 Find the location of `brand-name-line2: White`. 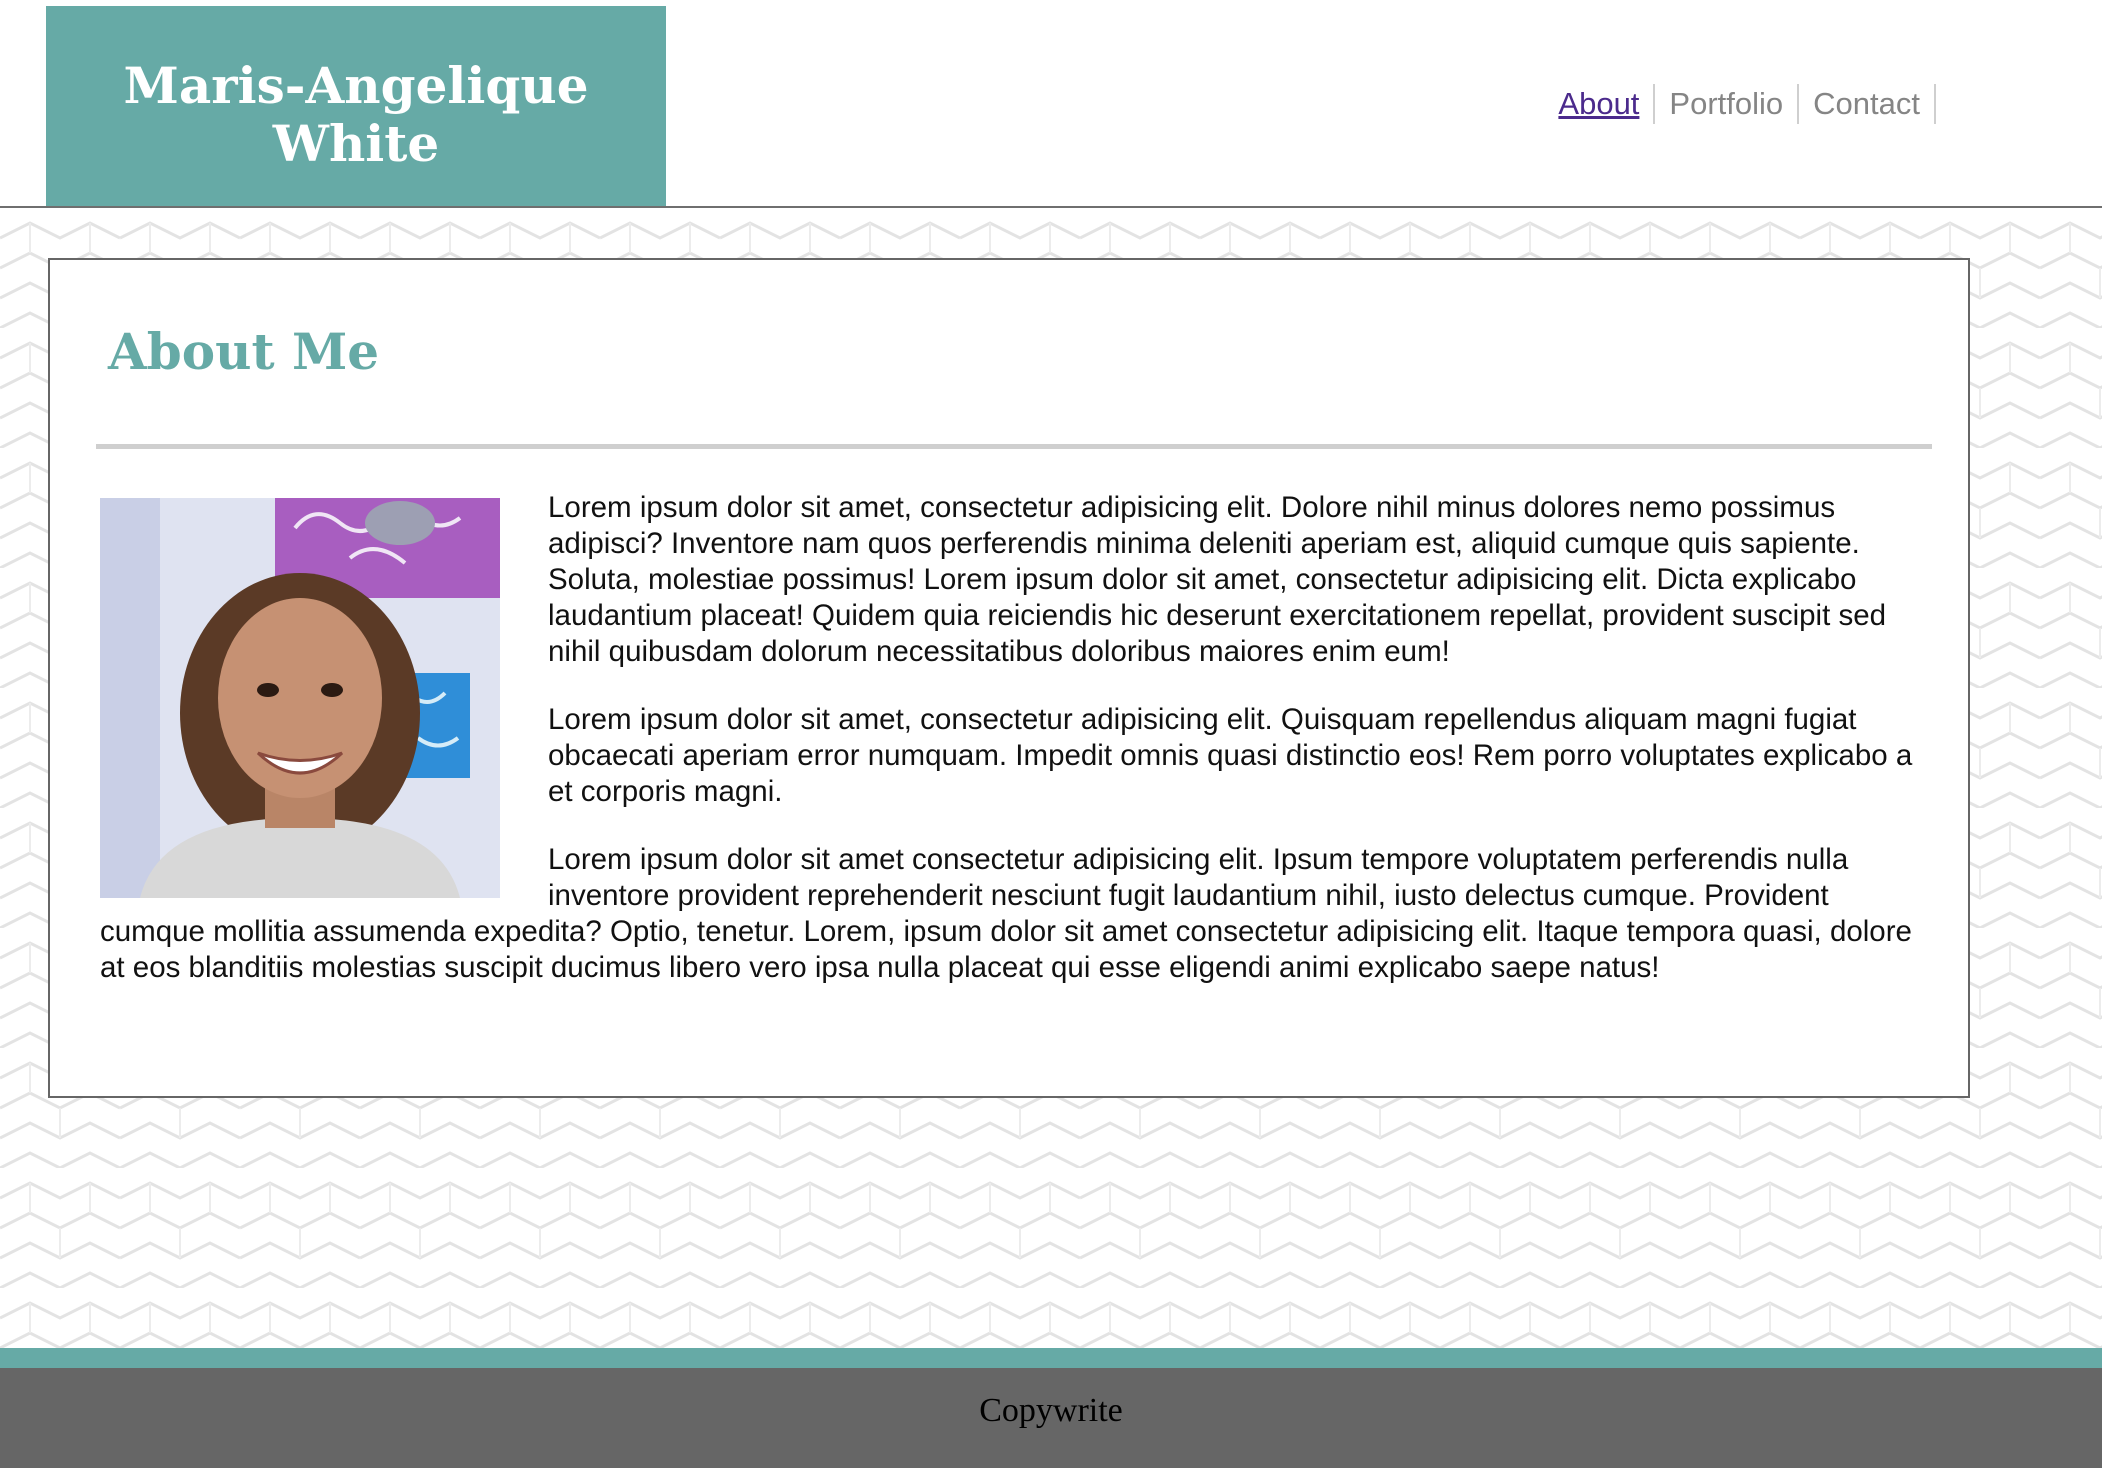

brand-name-line2: White is located at coordinates (356, 143).